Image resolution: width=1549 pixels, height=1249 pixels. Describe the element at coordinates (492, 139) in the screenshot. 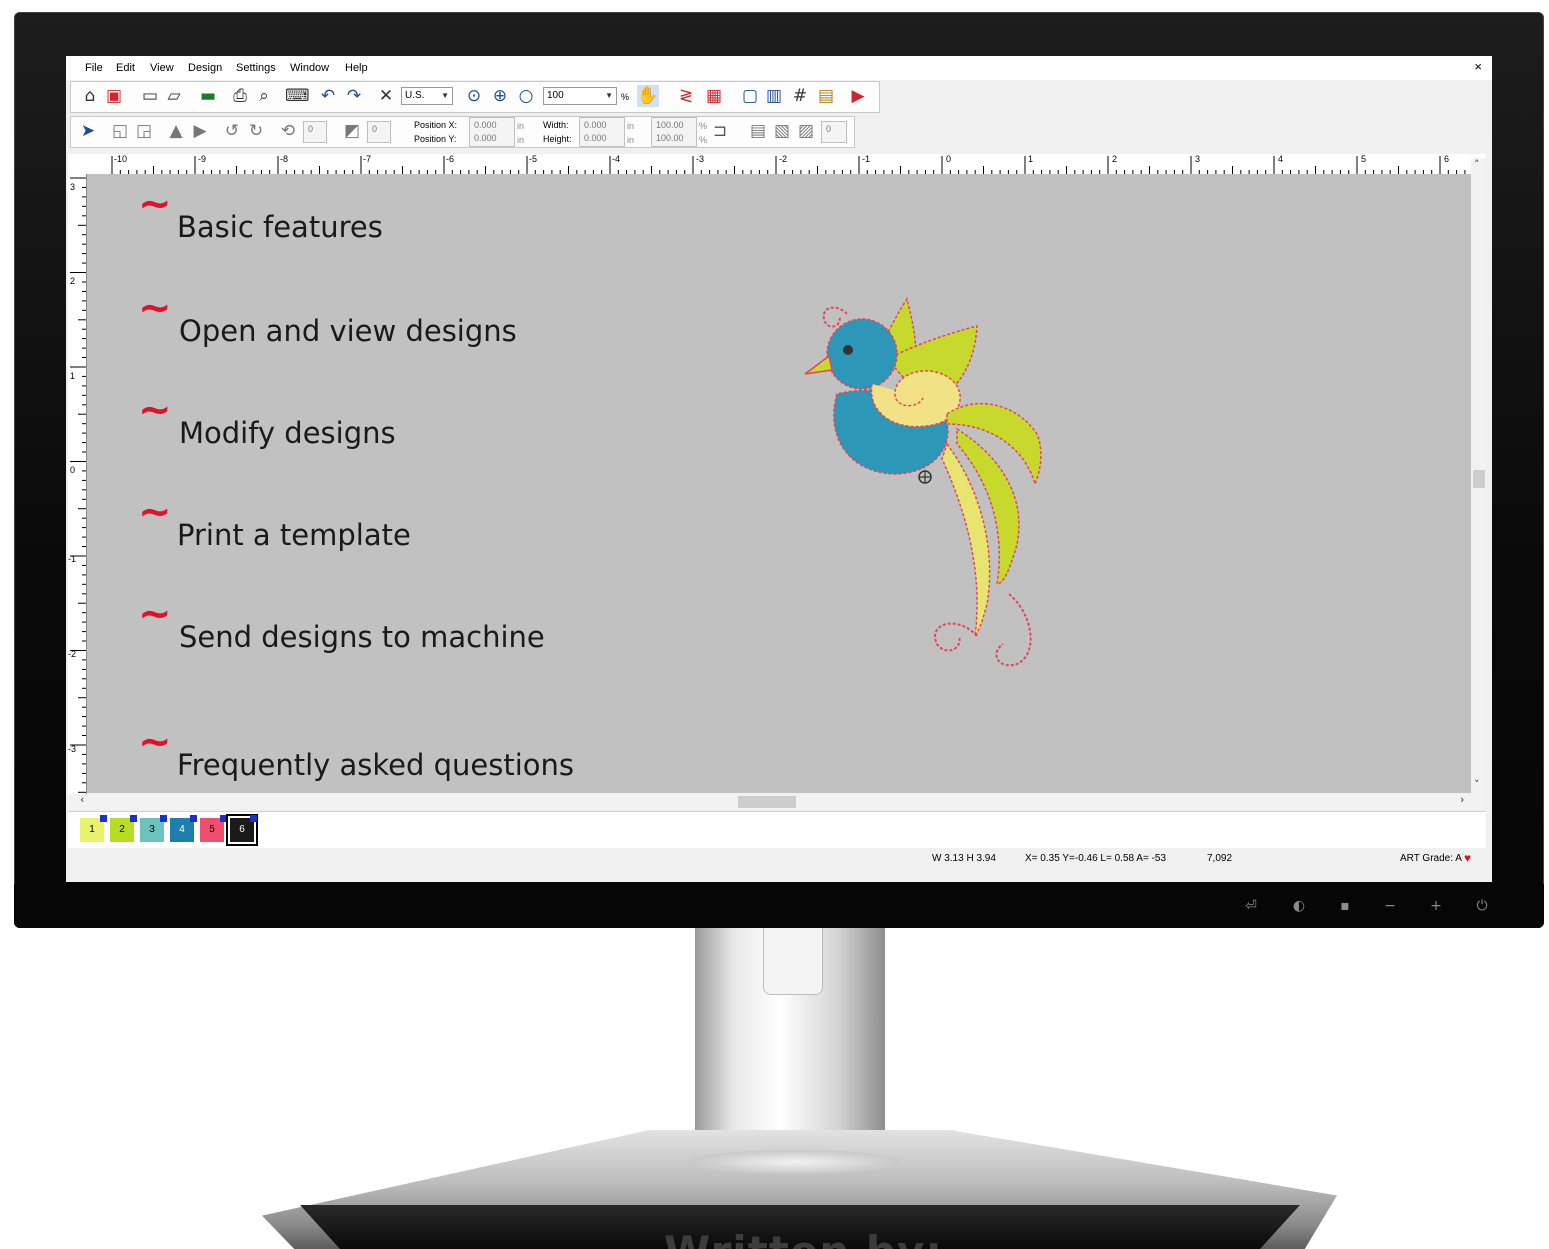

I see `position-y-field: 0.000` at that location.